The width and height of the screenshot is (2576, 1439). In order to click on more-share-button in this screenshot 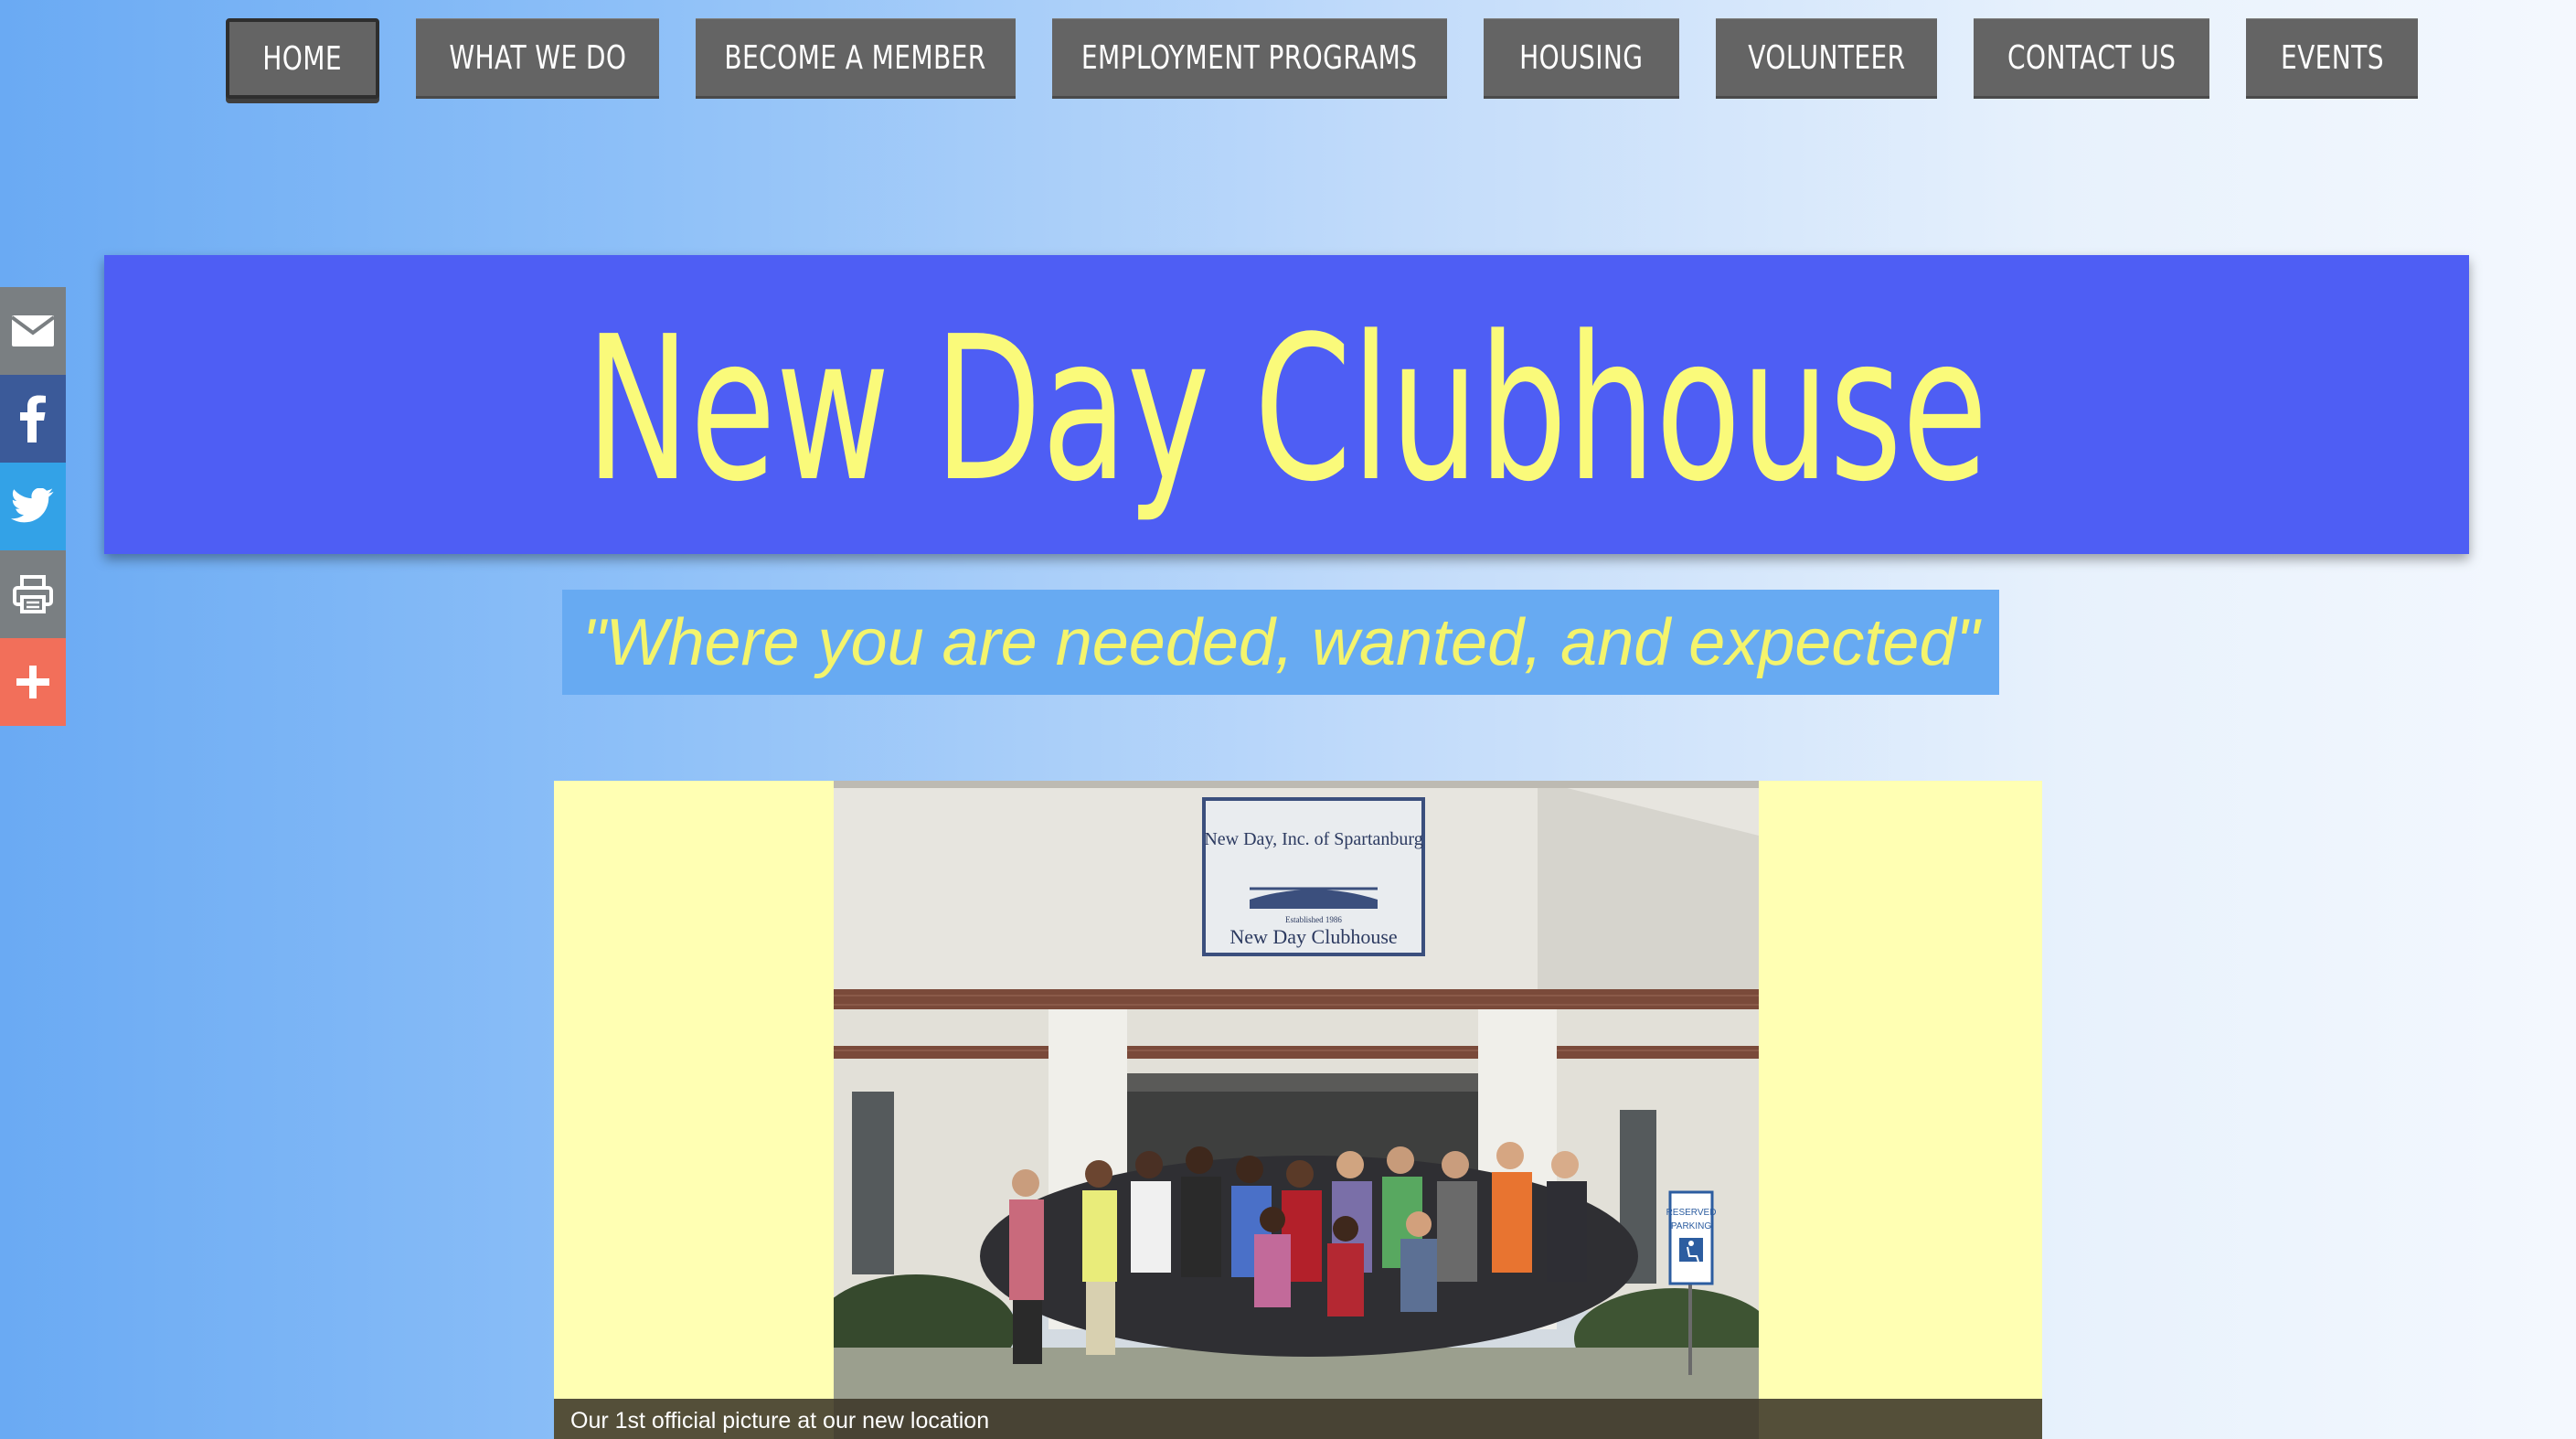, I will do `click(33, 682)`.